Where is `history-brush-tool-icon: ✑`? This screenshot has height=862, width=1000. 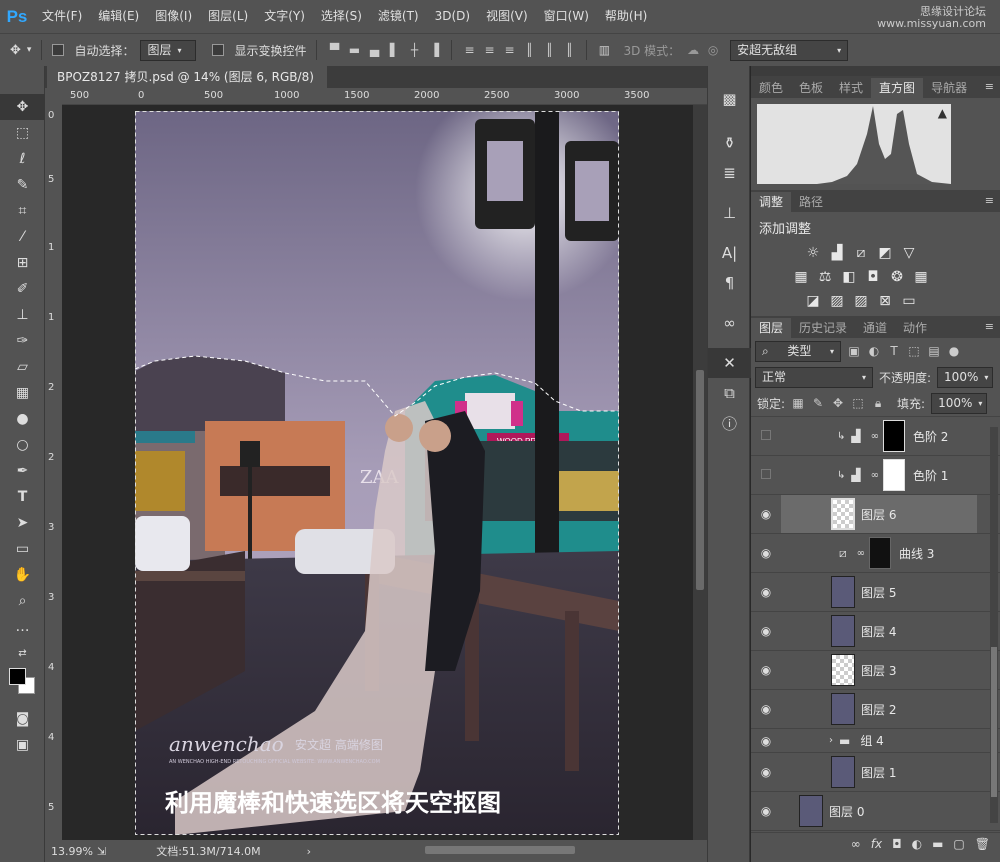 history-brush-tool-icon: ✑ is located at coordinates (22, 341).